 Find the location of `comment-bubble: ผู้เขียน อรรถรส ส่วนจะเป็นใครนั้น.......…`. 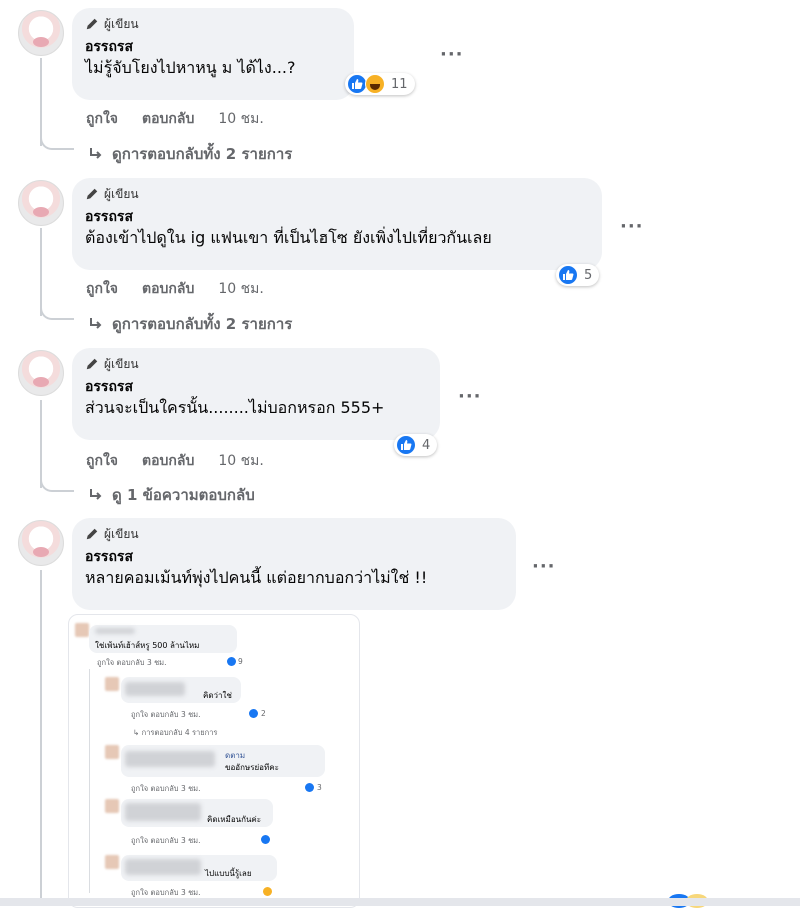

comment-bubble: ผู้เขียน อรรถรส ส่วนจะเป็นใครนั้น.......… is located at coordinates (256, 394).